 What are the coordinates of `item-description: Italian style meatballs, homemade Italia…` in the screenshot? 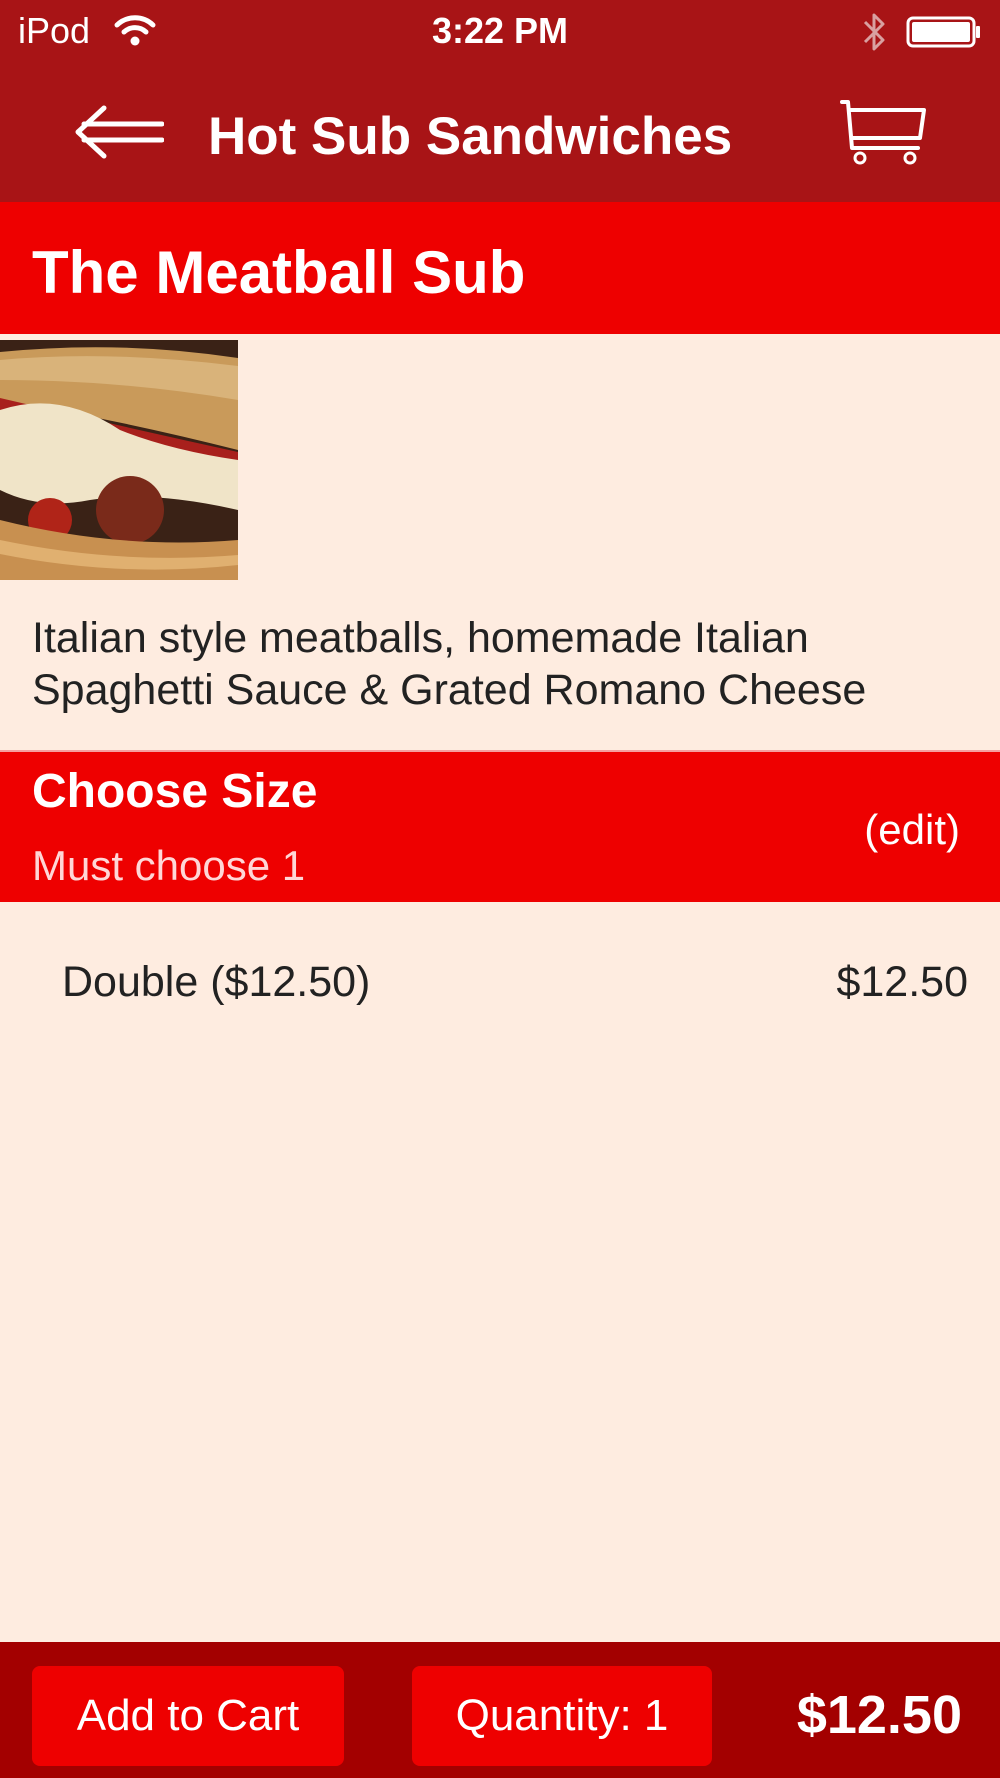 It's located at (449, 664).